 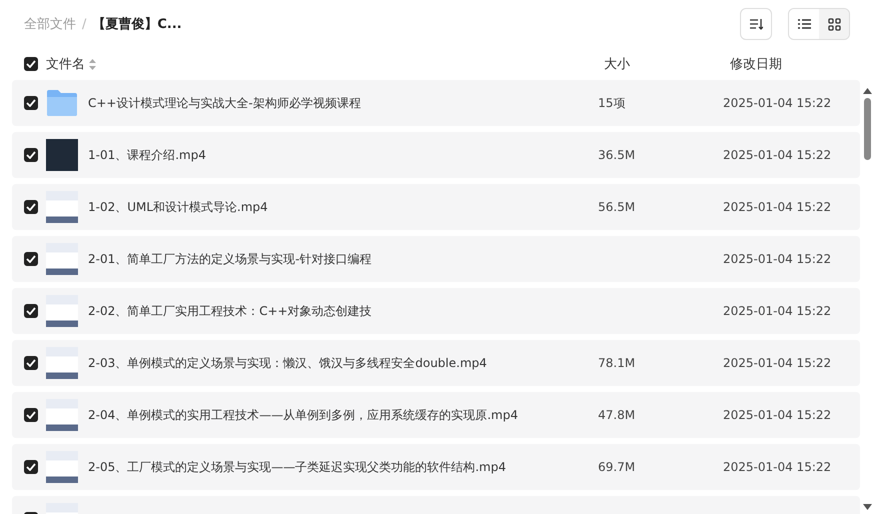 I want to click on list-view-button, so click(x=804, y=24).